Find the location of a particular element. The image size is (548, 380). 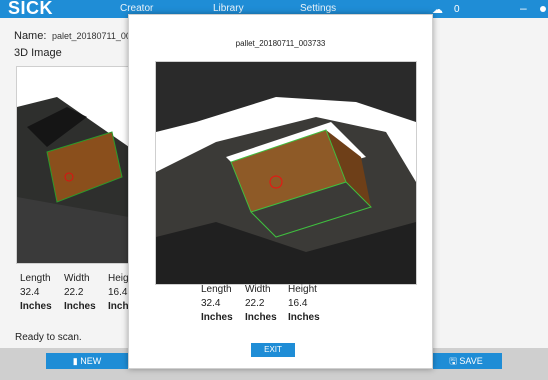

bg-width-column: Width 22.2 Inches is located at coordinates (80, 293).